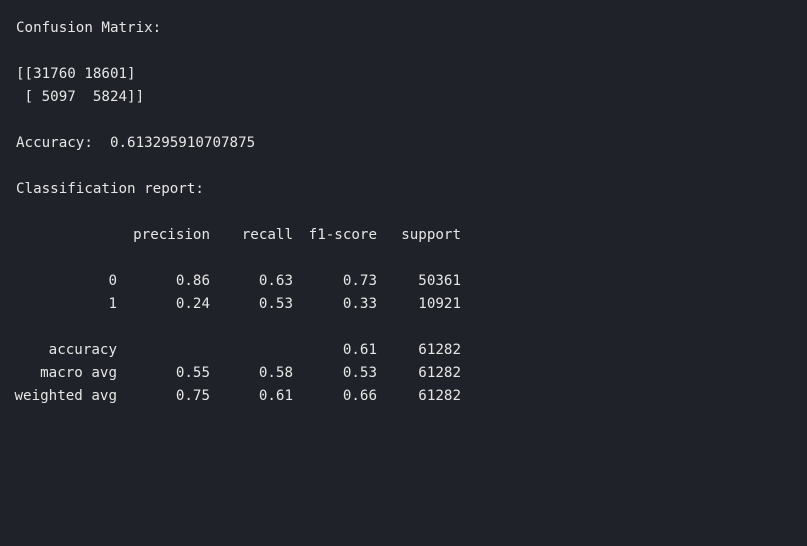 The image size is (807, 546). What do you see at coordinates (275, 281) in the screenshot?
I see `row-recall: 0.63` at bounding box center [275, 281].